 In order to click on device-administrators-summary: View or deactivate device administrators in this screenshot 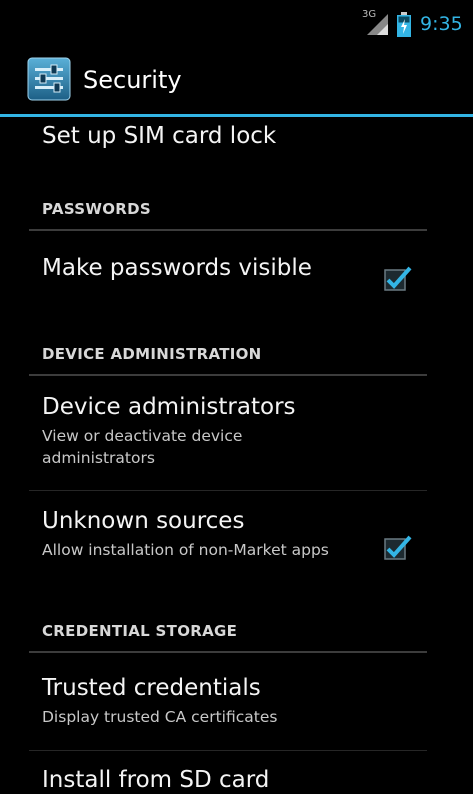, I will do `click(142, 447)`.